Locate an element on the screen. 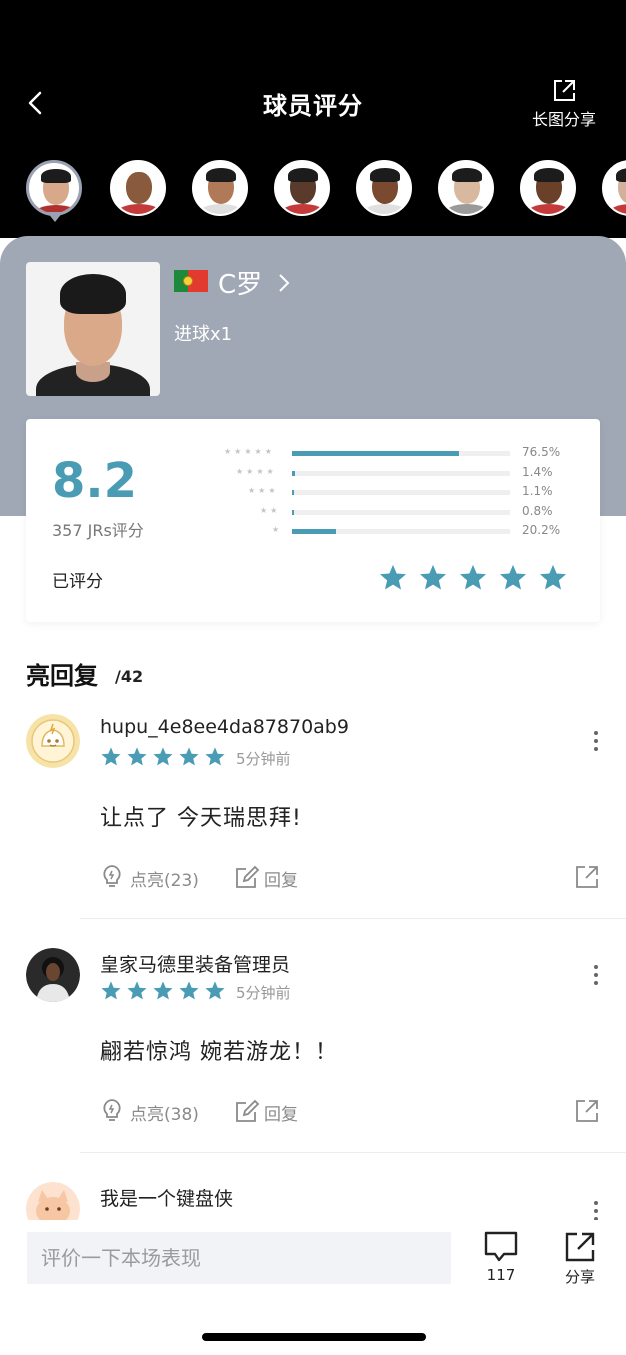 This screenshot has height=1355, width=626. chevron-right-icon is located at coordinates (284, 285).